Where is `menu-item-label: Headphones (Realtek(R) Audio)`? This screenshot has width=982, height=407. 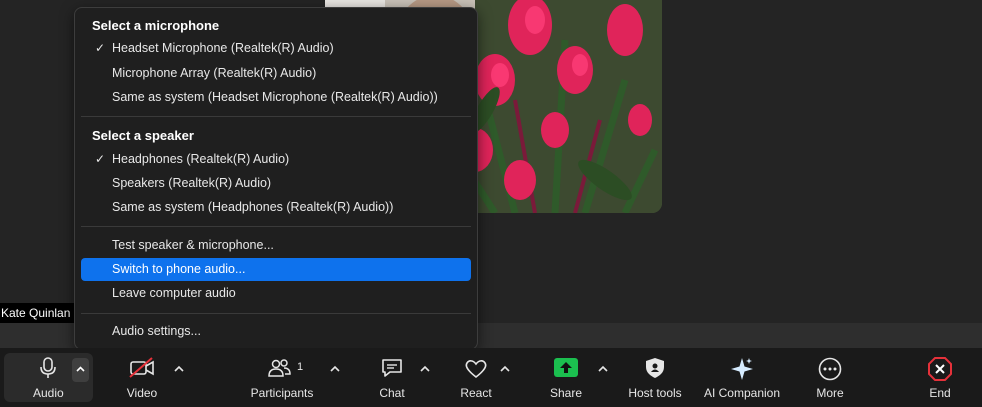
menu-item-label: Headphones (Realtek(R) Audio) is located at coordinates (201, 159).